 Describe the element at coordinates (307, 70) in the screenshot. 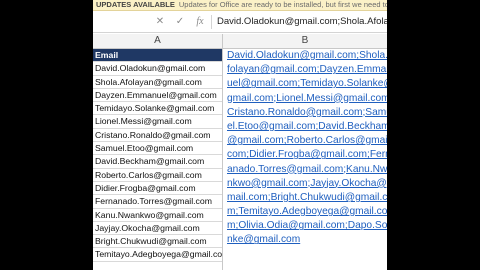

I see `wrapped-email-line: folayan@gmail.com;Dayzen.Emman` at that location.